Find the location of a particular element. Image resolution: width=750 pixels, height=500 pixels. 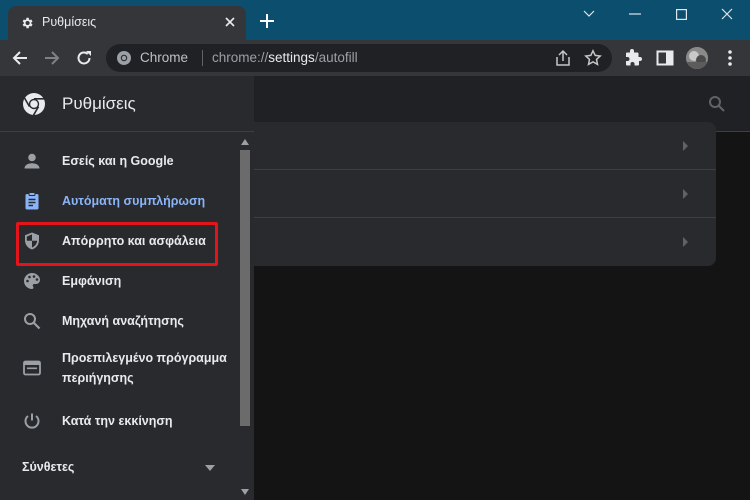

menu-icon is located at coordinates (730, 58).